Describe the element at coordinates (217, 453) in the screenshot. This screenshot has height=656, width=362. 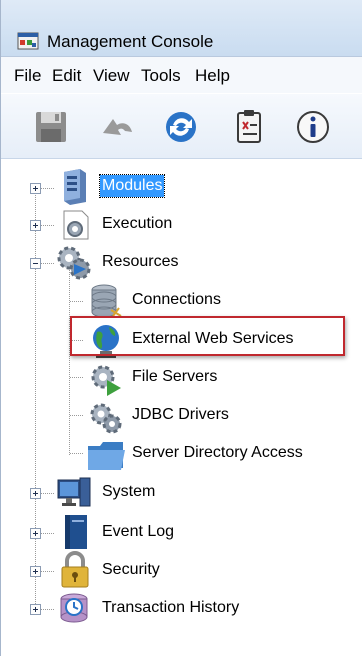
I see `tree-item-server-directory-access: Server Directory Access` at that location.